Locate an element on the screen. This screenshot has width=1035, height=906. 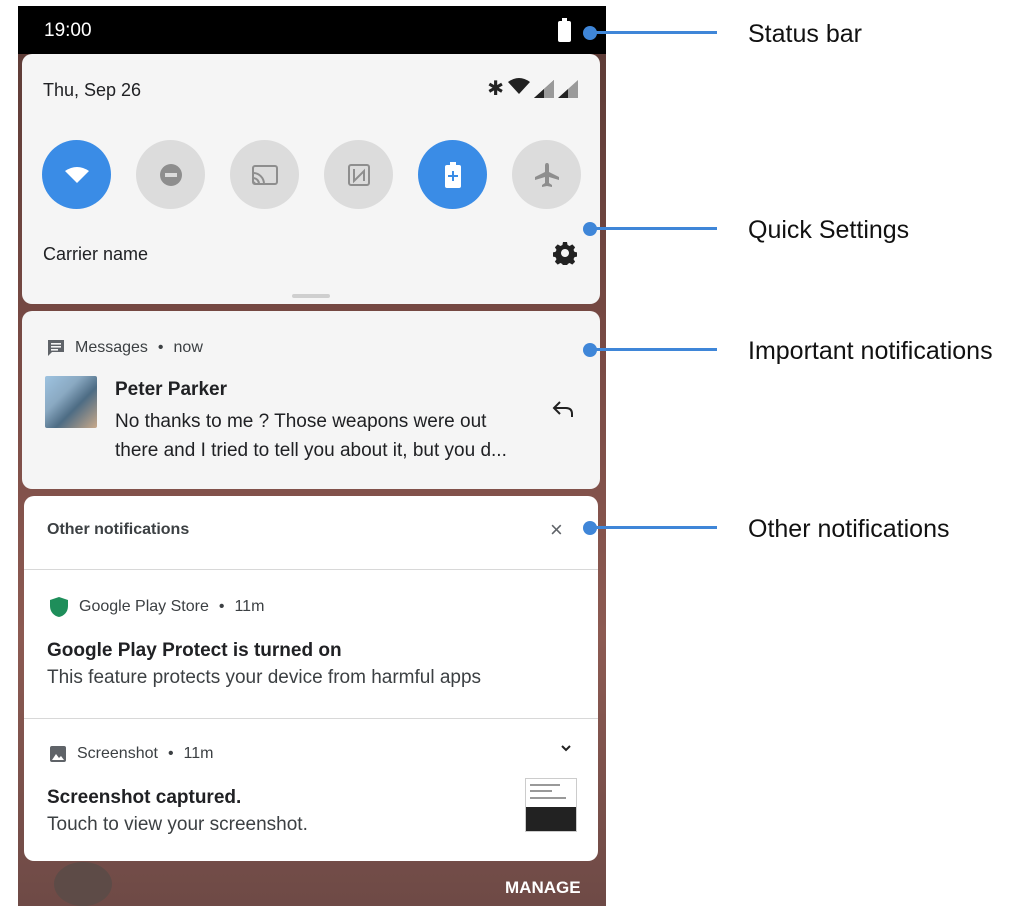
wifi-tile is located at coordinates (76, 174).